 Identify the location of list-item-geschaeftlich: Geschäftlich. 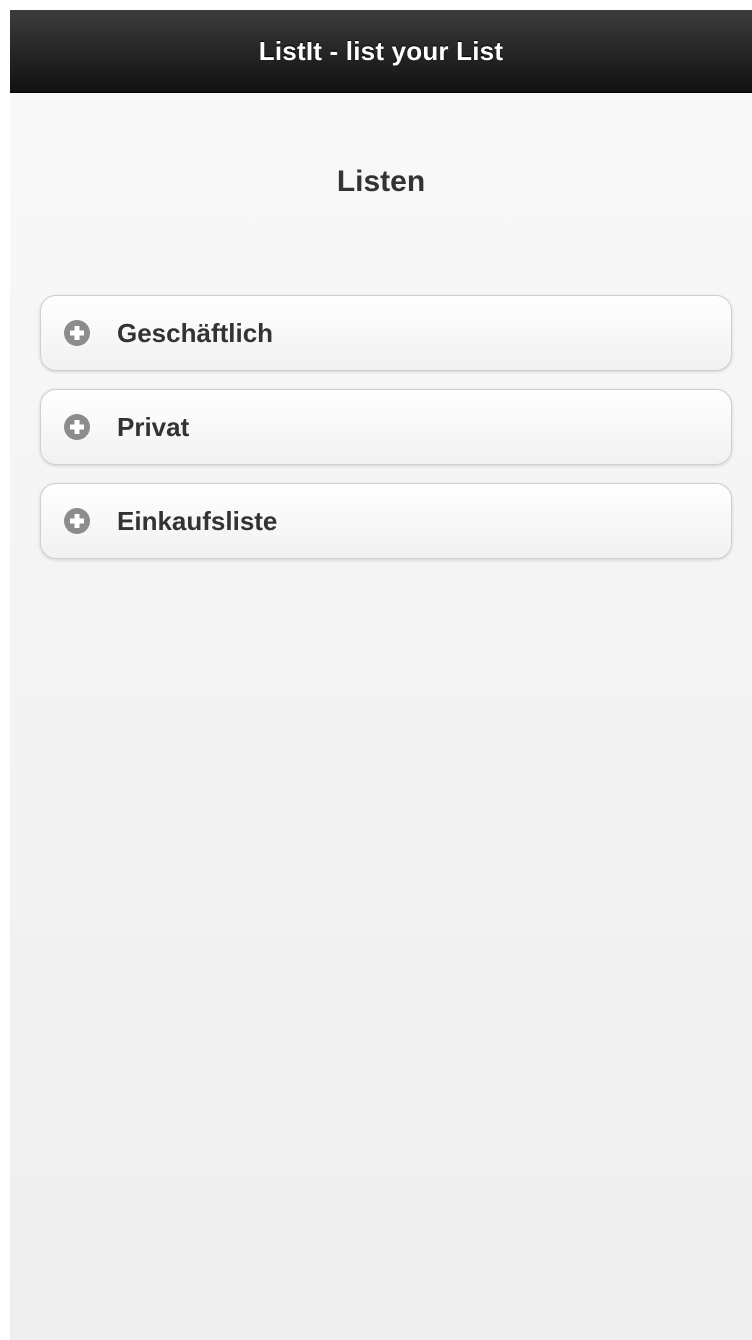
(386, 333).